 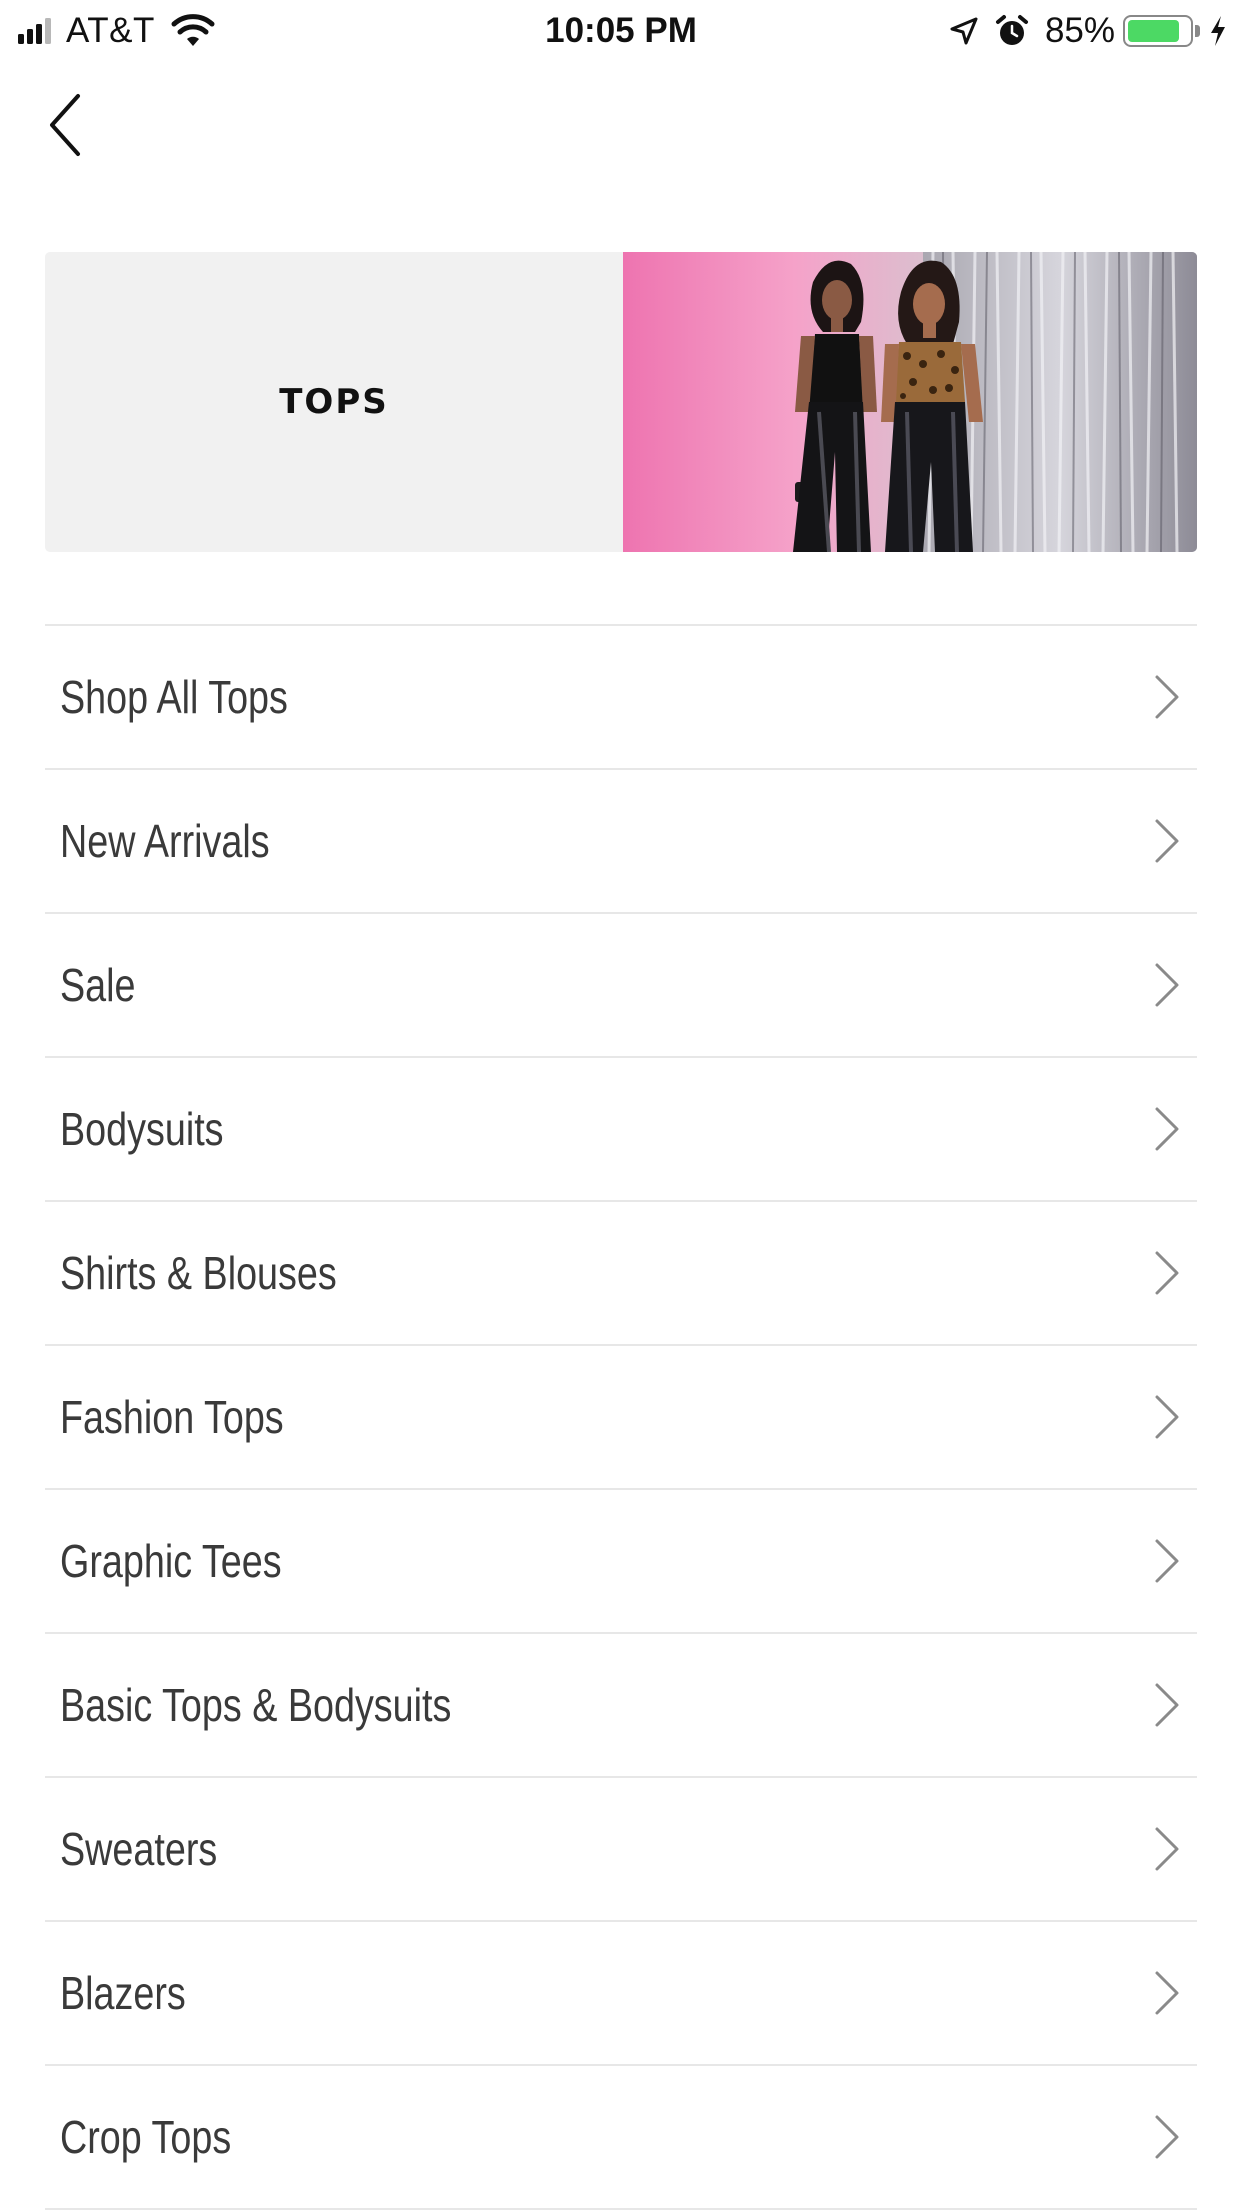 I want to click on back-button, so click(x=79, y=125).